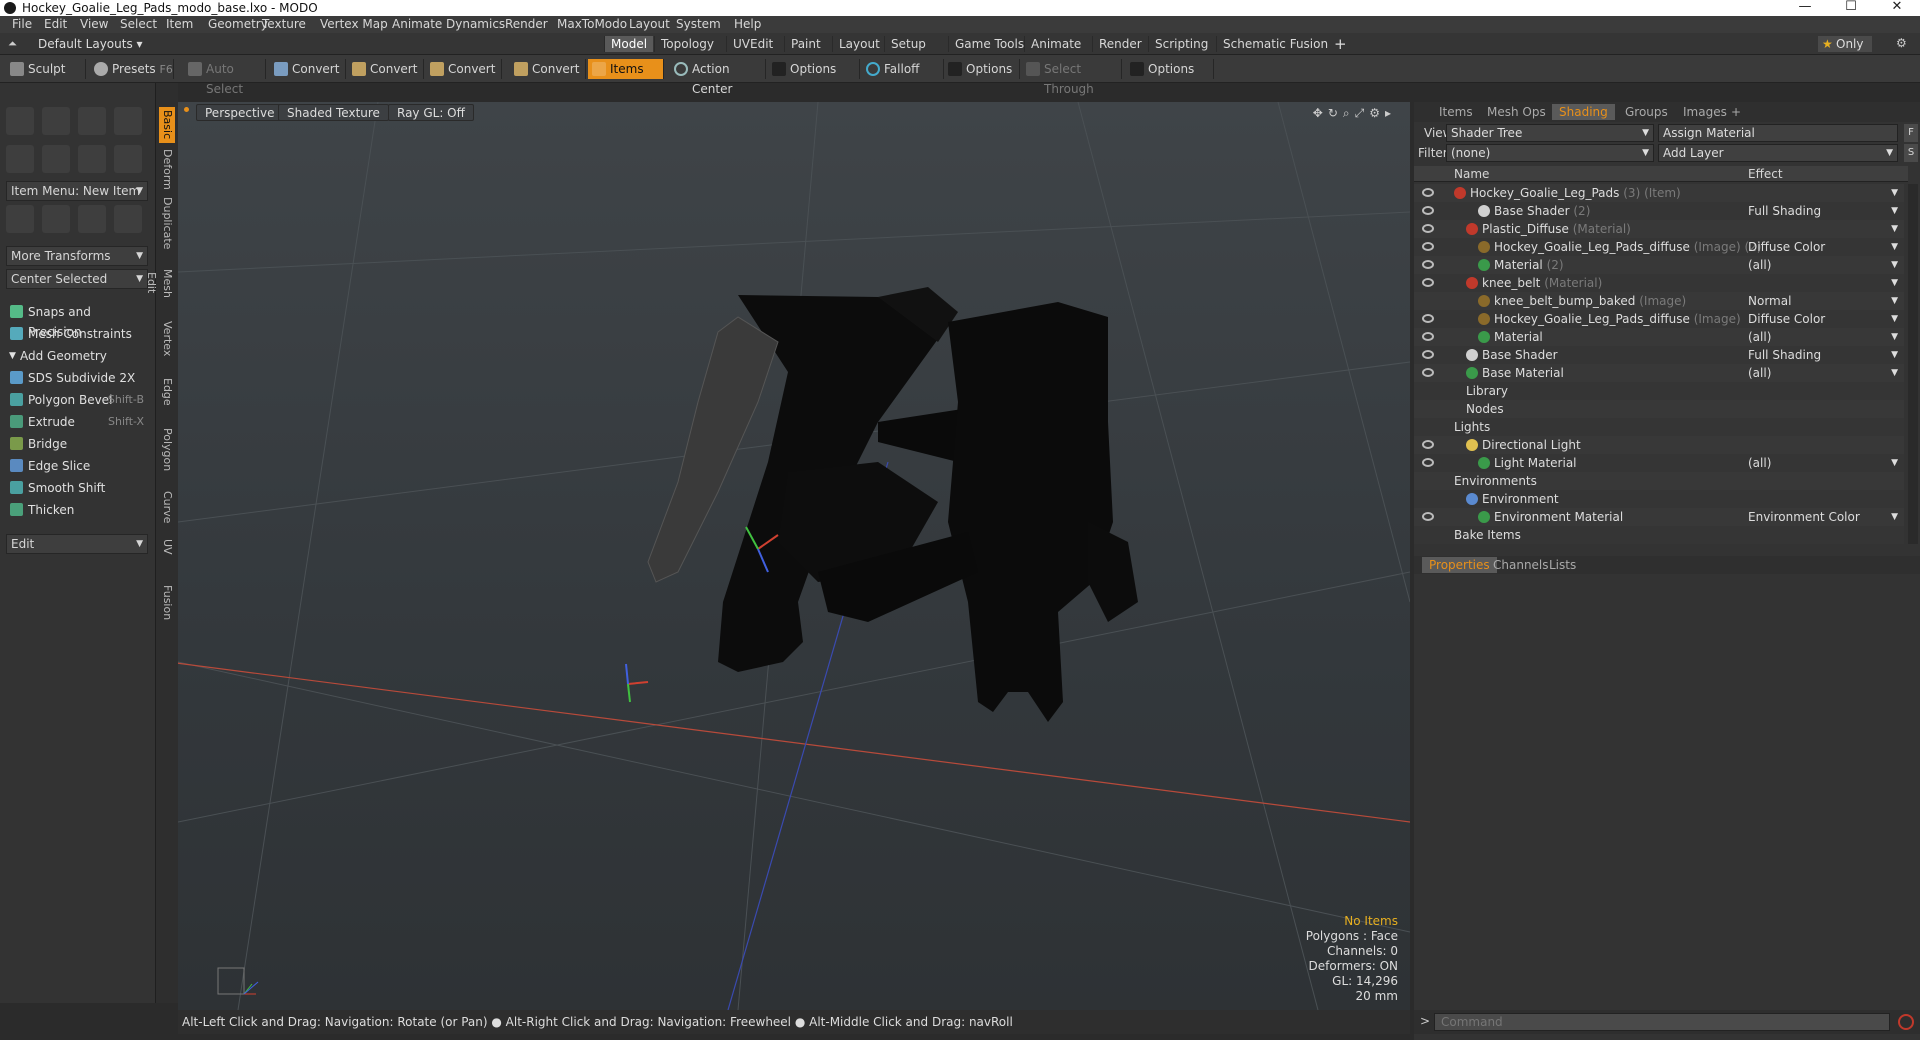 Image resolution: width=1920 pixels, height=1040 pixels. I want to click on menu-select: Select, so click(138, 24).